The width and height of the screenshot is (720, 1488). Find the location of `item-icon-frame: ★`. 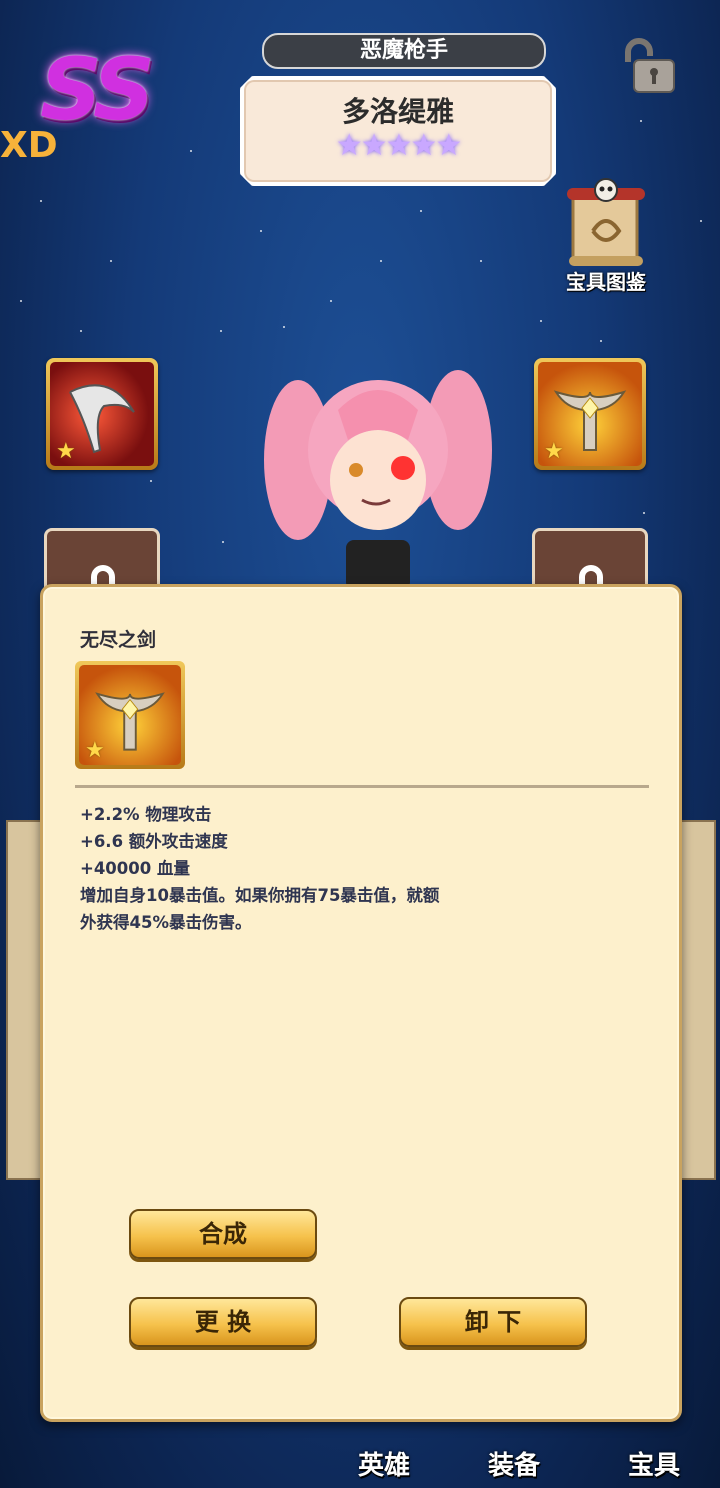

item-icon-frame: ★ is located at coordinates (130, 715).